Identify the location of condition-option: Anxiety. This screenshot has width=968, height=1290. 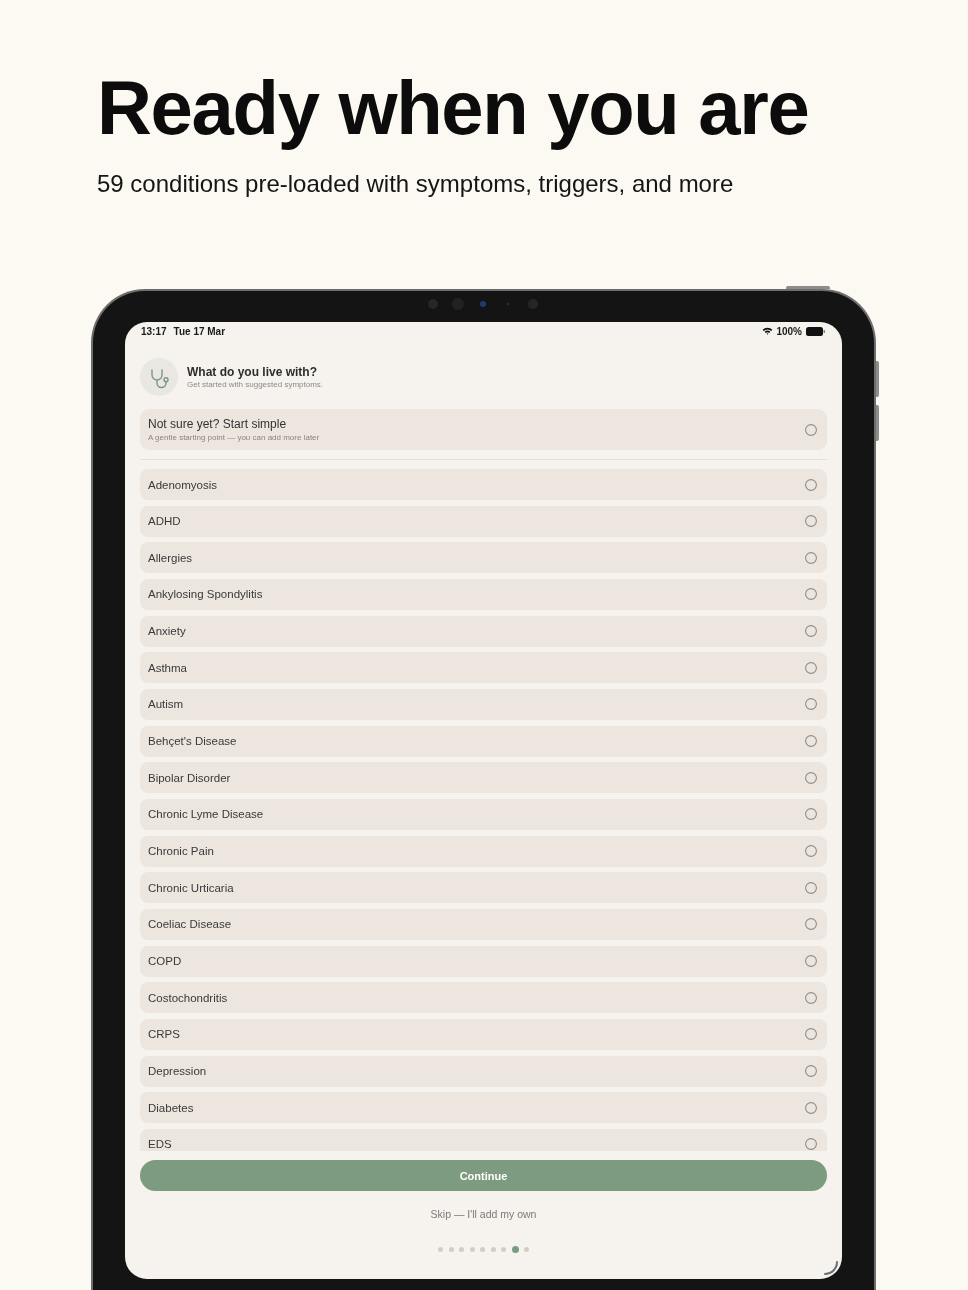
(483, 631).